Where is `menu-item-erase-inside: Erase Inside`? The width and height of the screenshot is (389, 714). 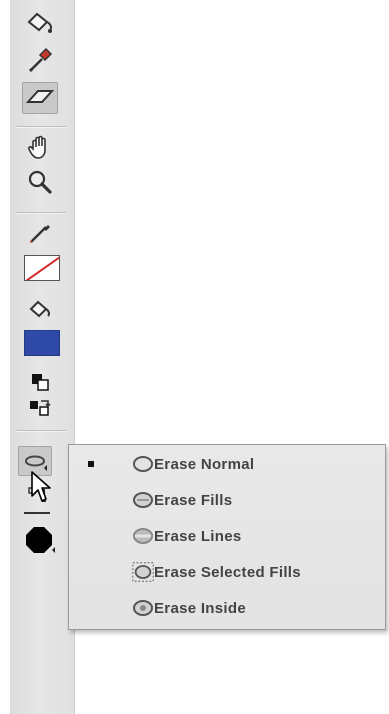
menu-item-erase-inside: Erase Inside is located at coordinates (227, 608).